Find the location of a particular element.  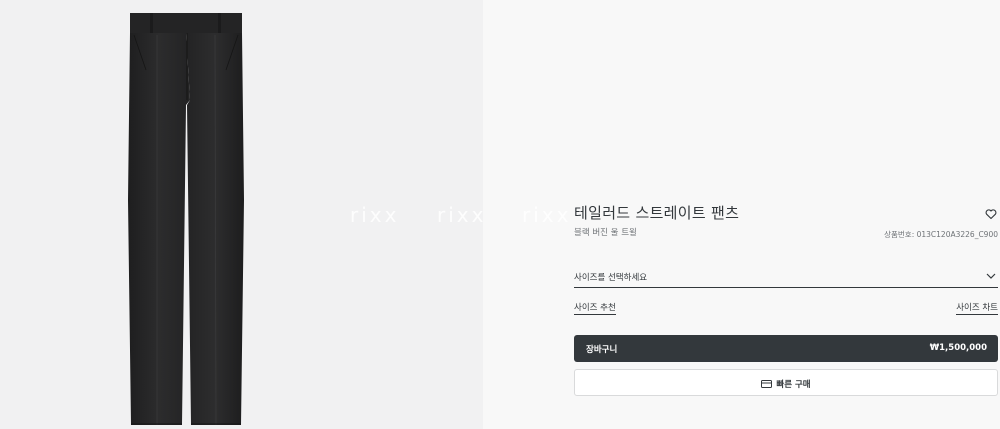

product-image is located at coordinates (186, 219).